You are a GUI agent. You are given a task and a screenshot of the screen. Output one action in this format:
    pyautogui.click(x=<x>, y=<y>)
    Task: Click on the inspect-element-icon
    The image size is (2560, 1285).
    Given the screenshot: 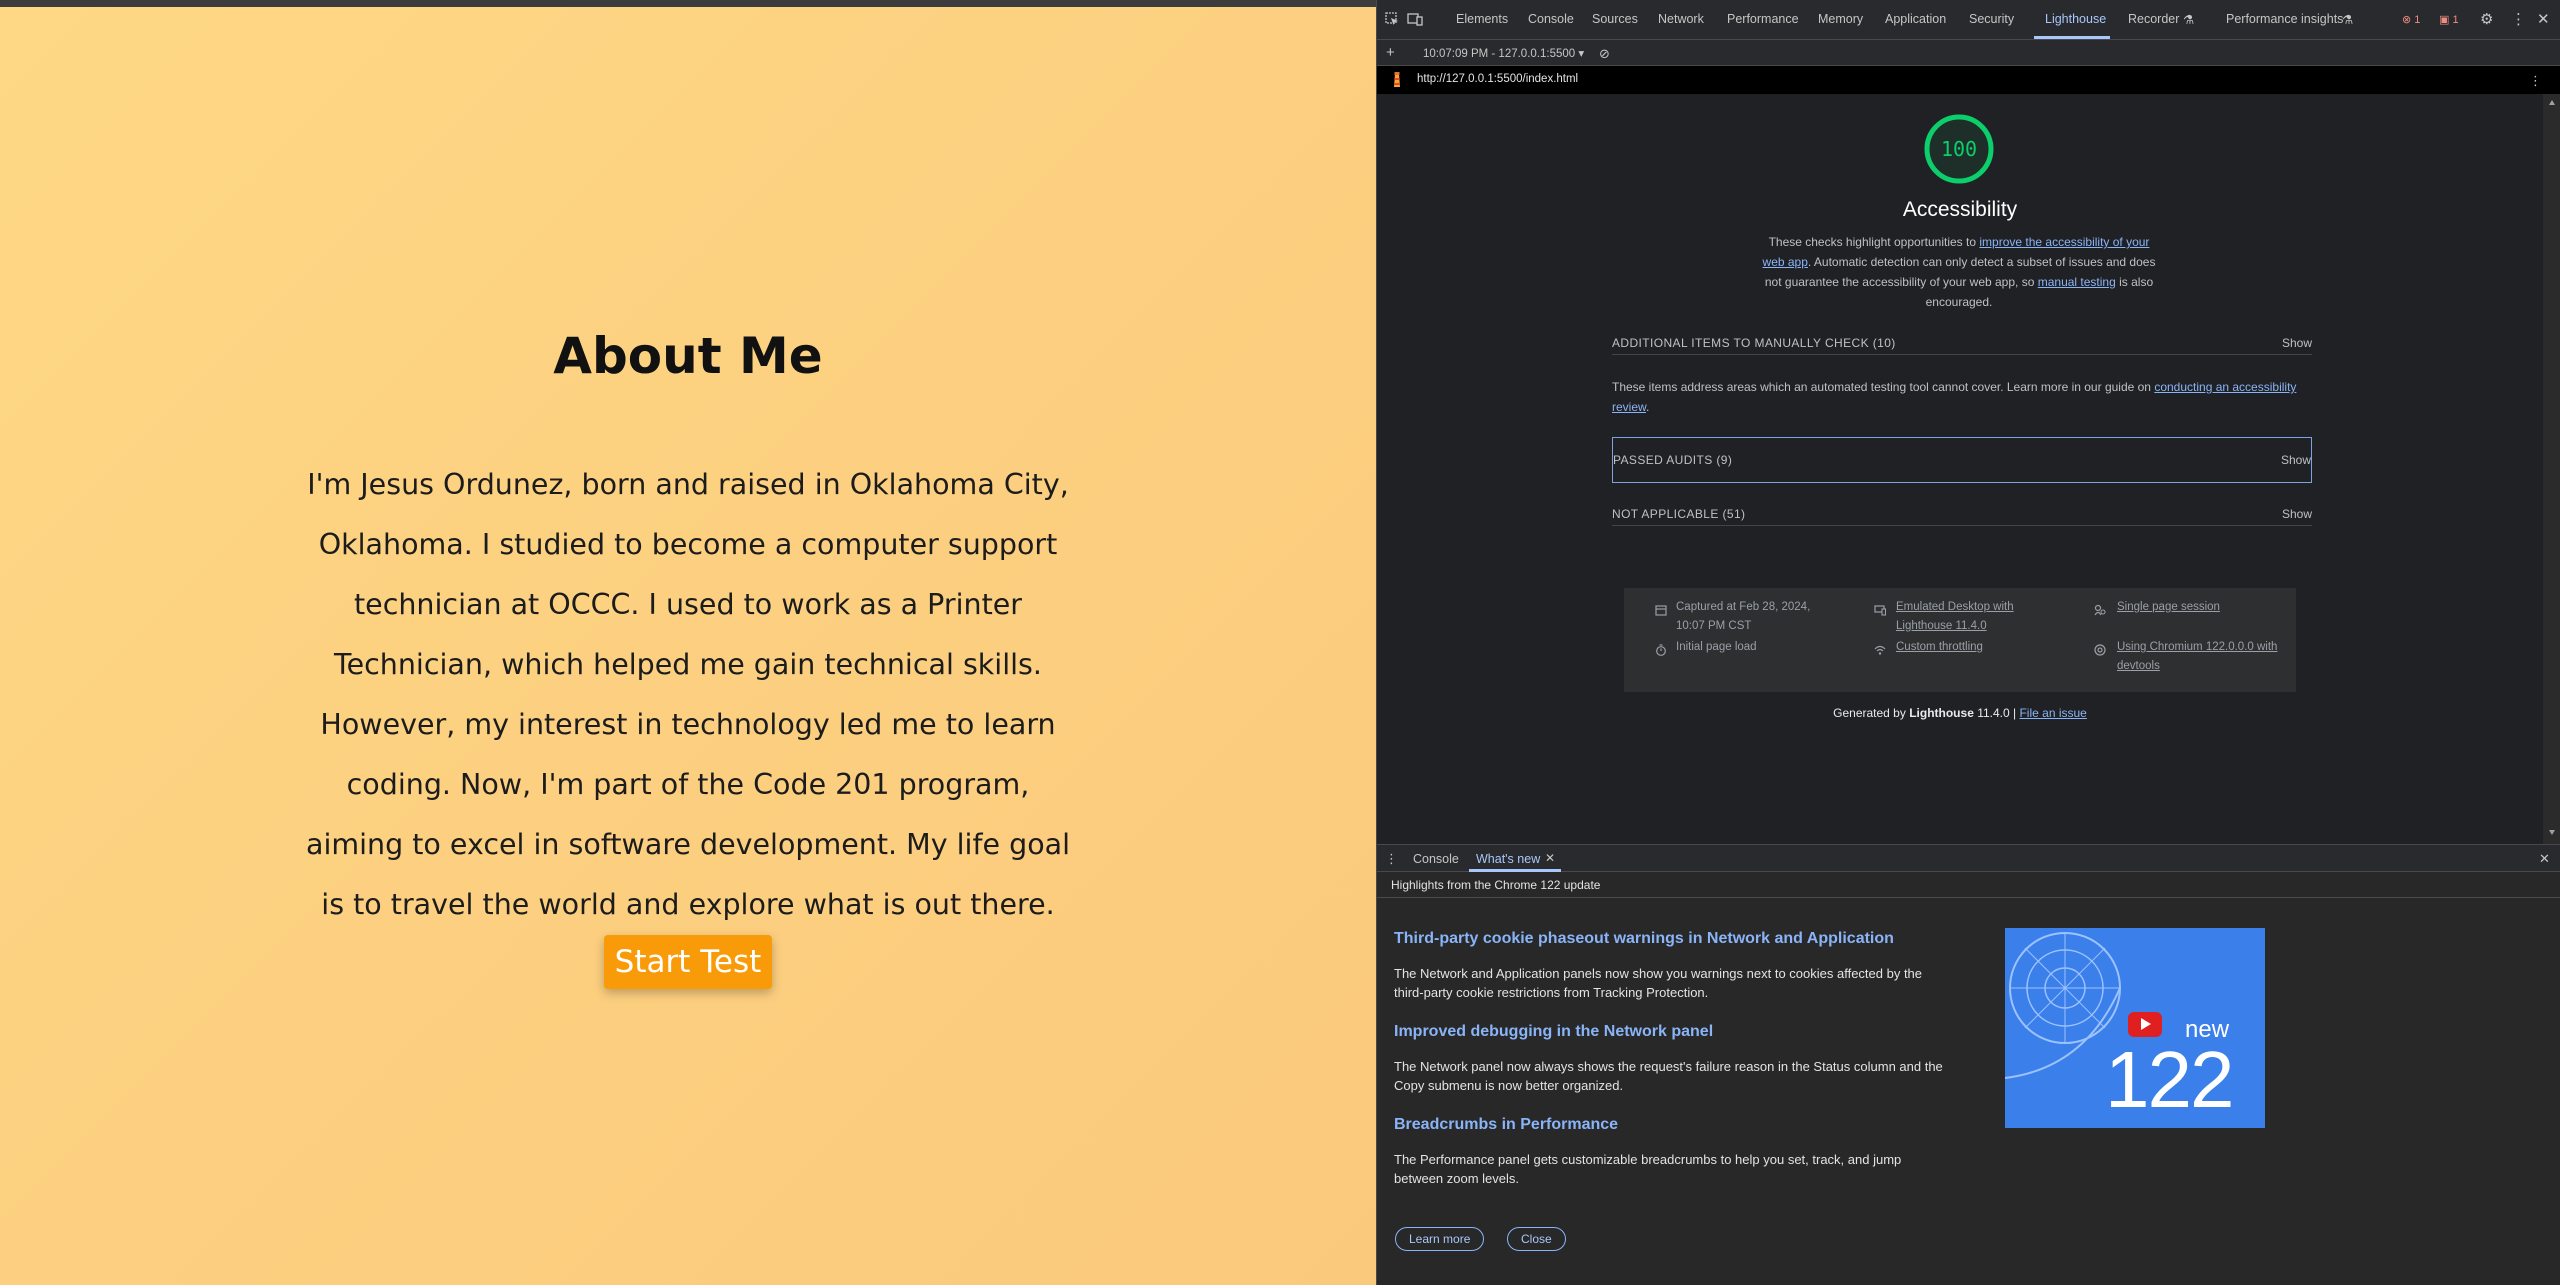 What is the action you would take?
    pyautogui.click(x=1392, y=20)
    